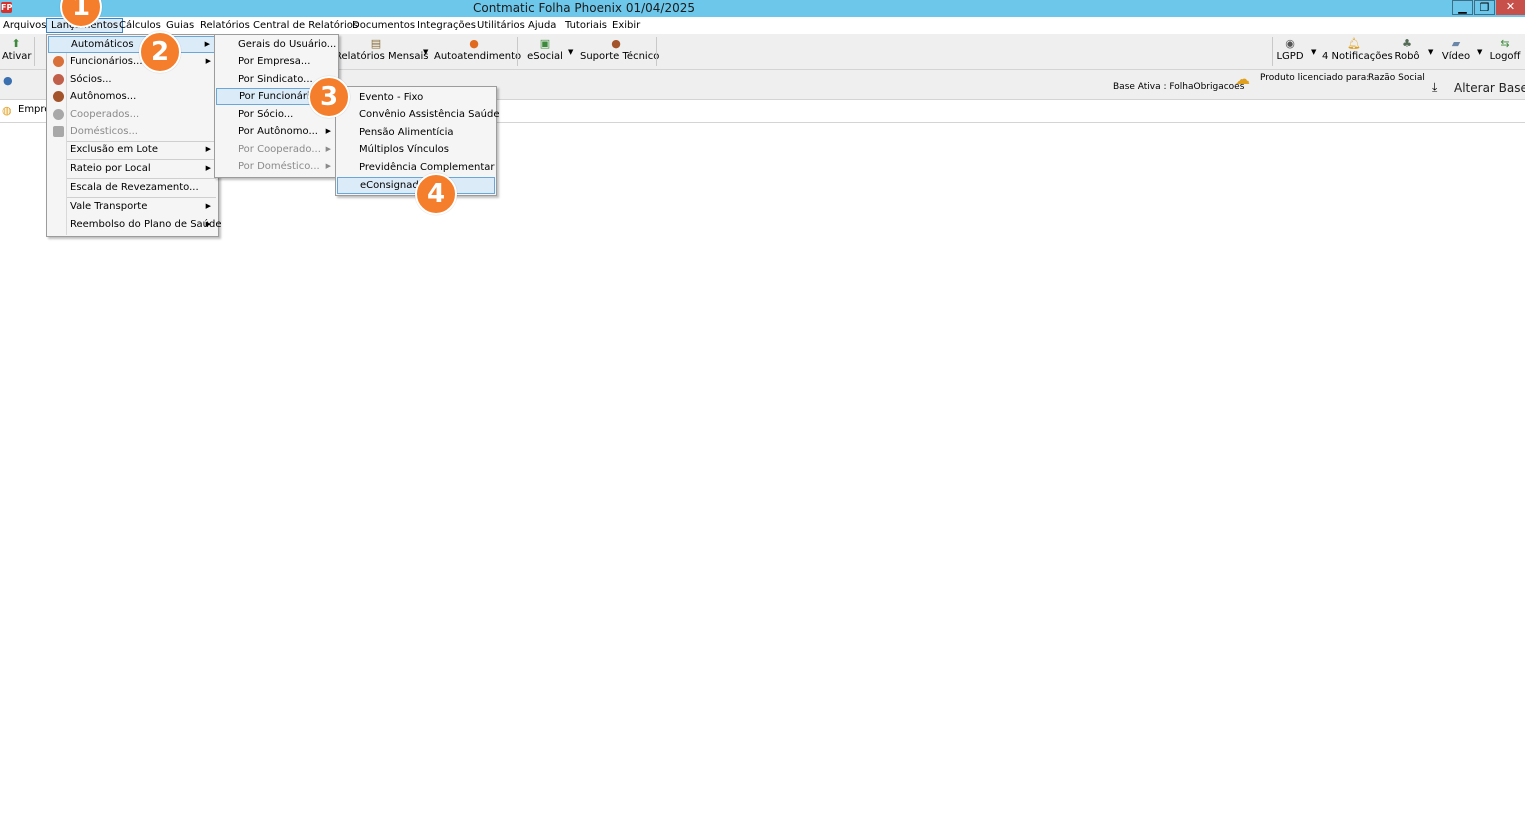 The height and width of the screenshot is (818, 1525). I want to click on ativar-button: ⬆ Ativar, so click(17, 51).